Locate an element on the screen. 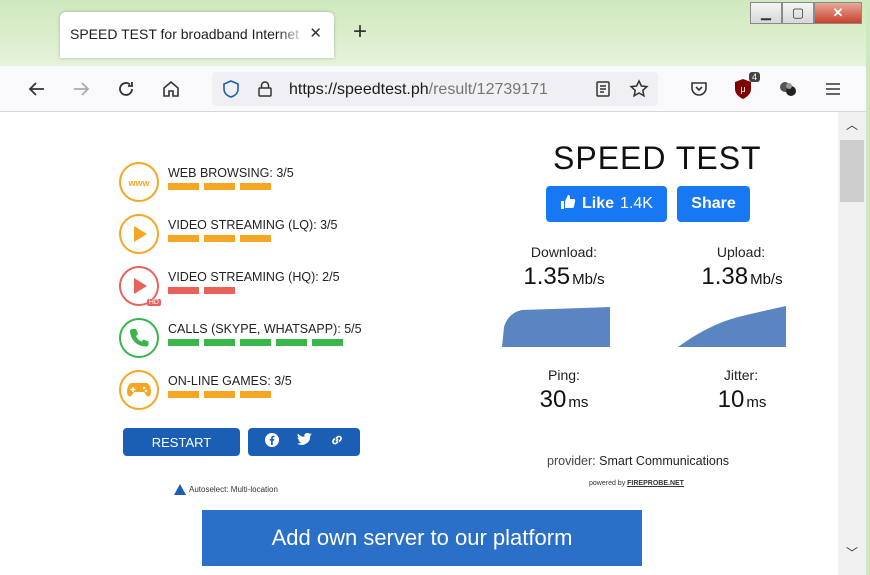  thumbs-up-icon is located at coordinates (568, 204).